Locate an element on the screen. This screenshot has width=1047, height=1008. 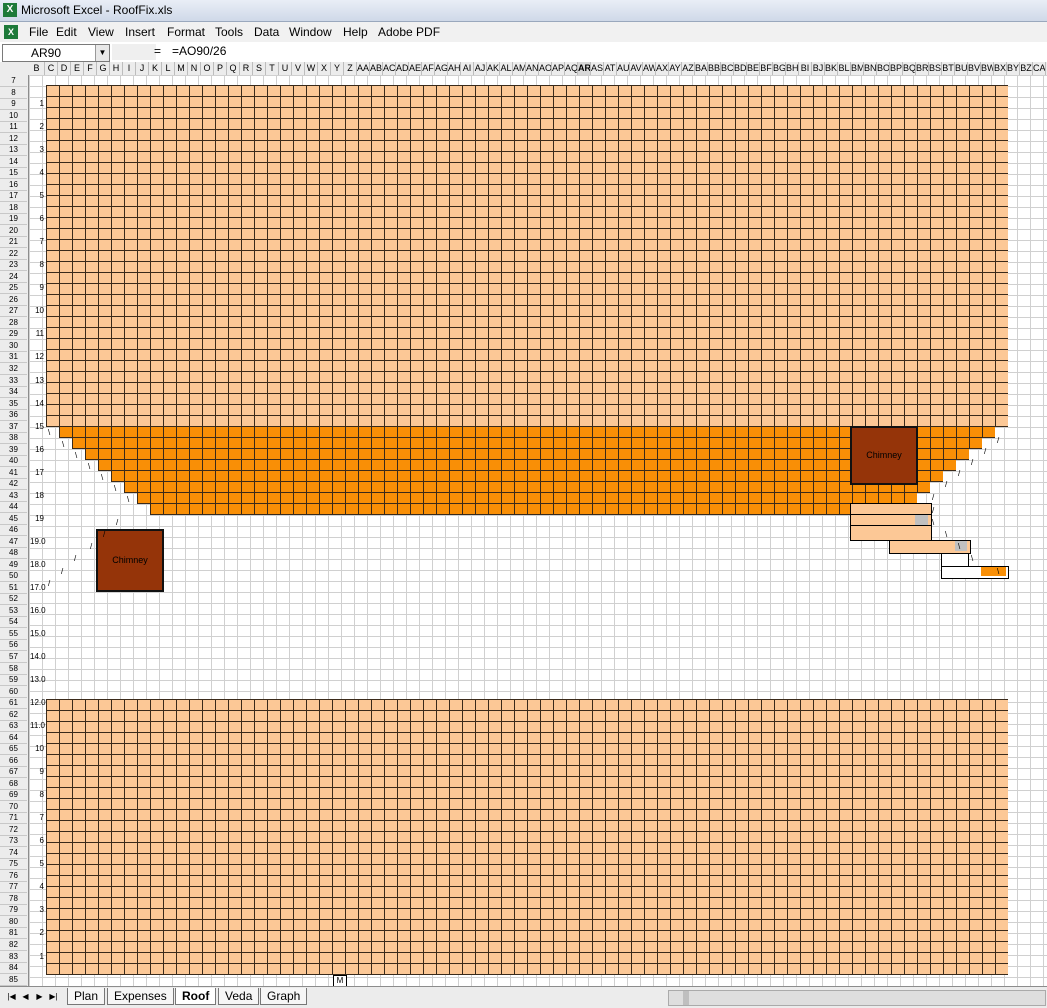
column-header: BS is located at coordinates (935, 68).